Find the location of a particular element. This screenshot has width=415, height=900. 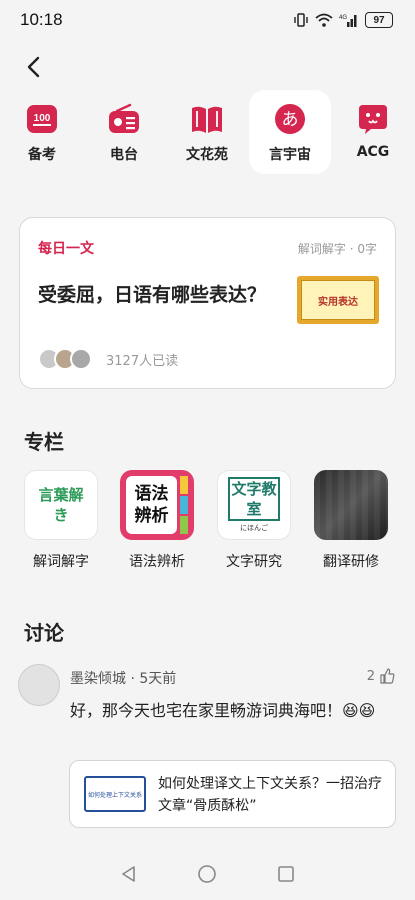

column-fanyiyanxiu: 翻译研修 is located at coordinates (351, 520).